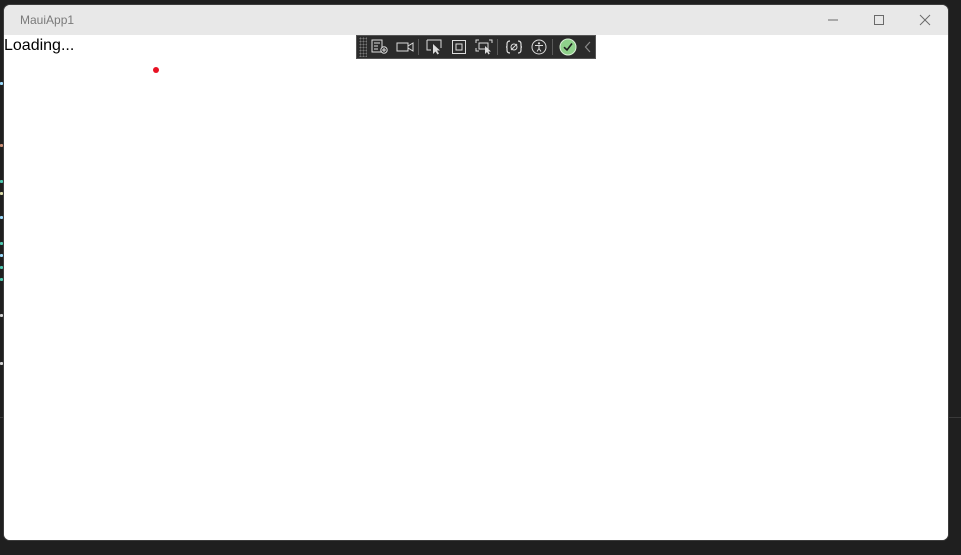  I want to click on window-title: MauiApp1, so click(47, 20).